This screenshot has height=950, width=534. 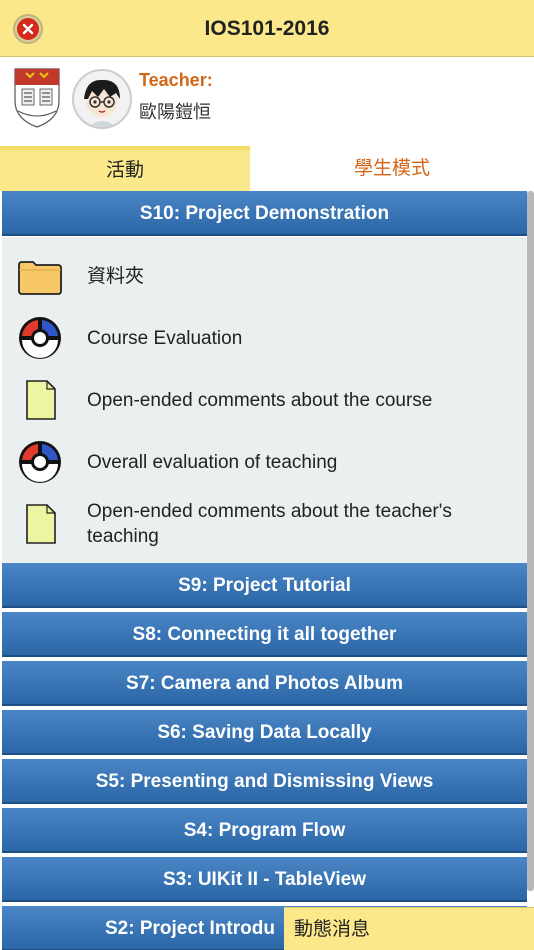 What do you see at coordinates (264, 213) in the screenshot?
I see `session-header-s10: S10: Project Demonstration` at bounding box center [264, 213].